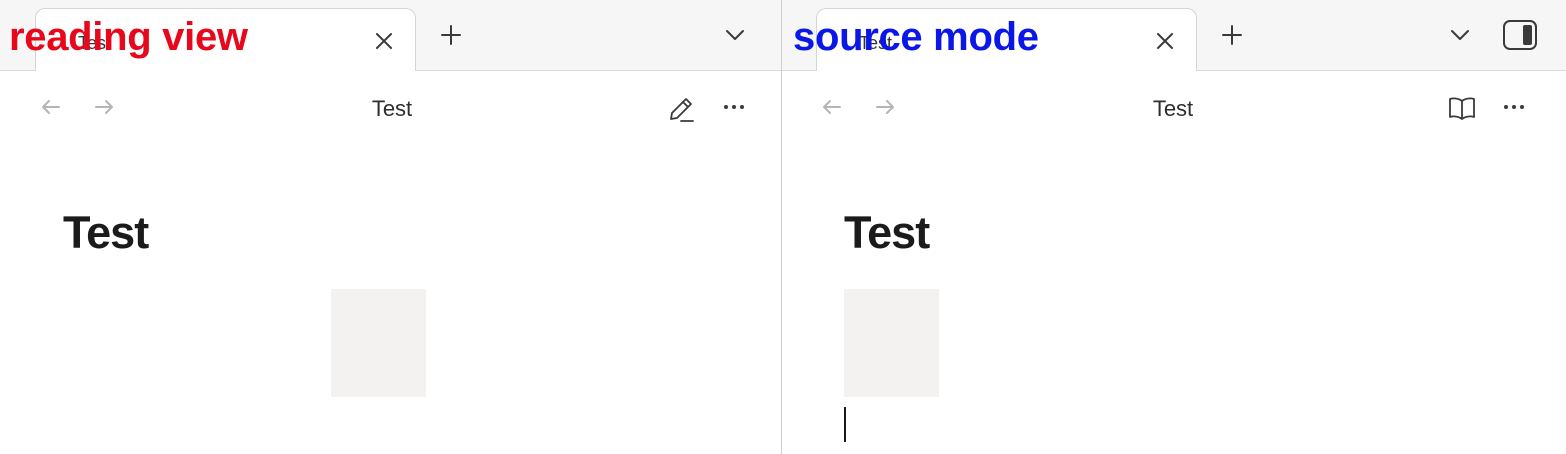  I want to click on text-cursor, so click(845, 424).